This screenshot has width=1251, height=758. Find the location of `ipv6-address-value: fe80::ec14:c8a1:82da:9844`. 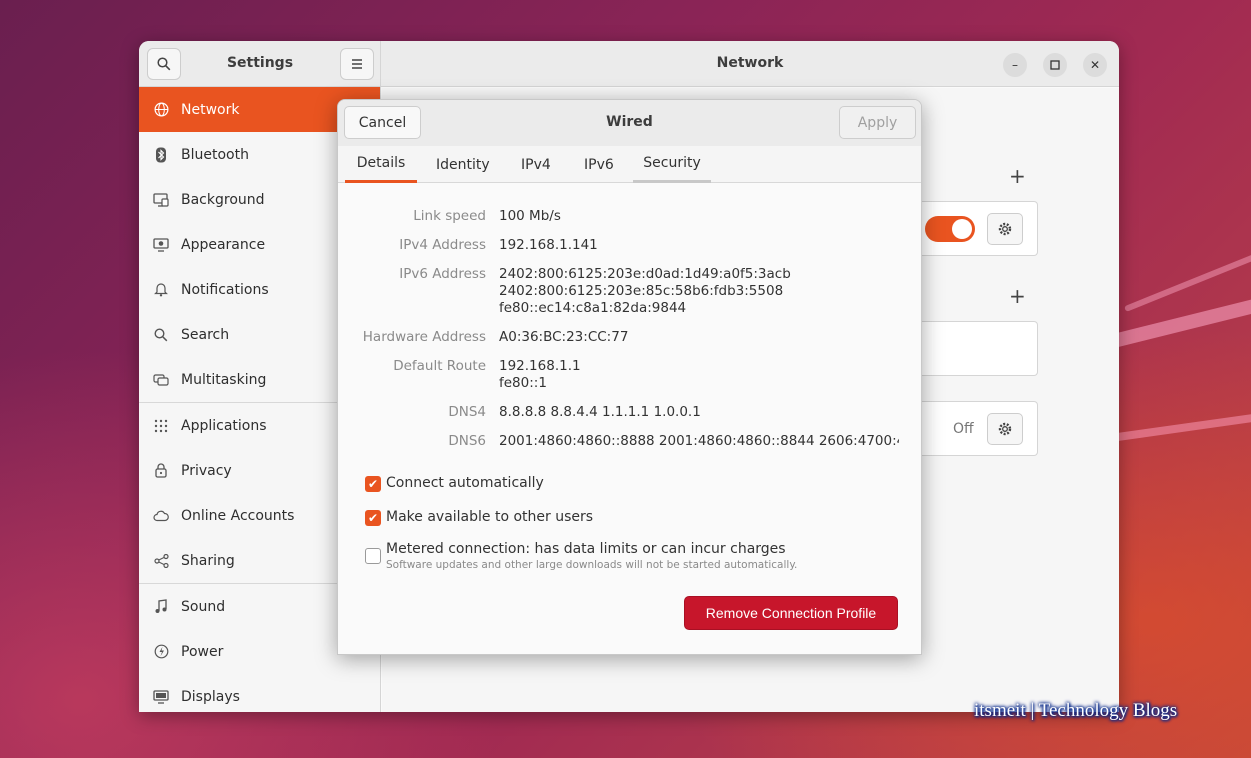

ipv6-address-value: fe80::ec14:c8a1:82da:9844 is located at coordinates (593, 308).